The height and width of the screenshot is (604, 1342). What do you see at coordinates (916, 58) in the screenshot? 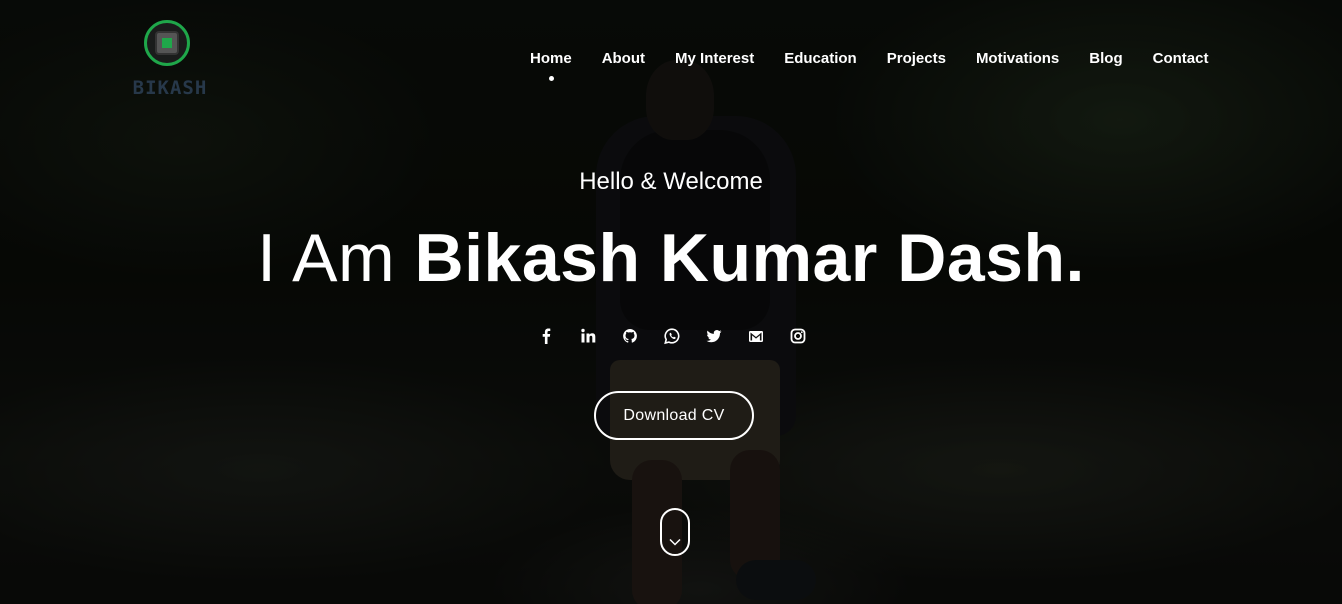
I see `nav-item-projects: Projects` at bounding box center [916, 58].